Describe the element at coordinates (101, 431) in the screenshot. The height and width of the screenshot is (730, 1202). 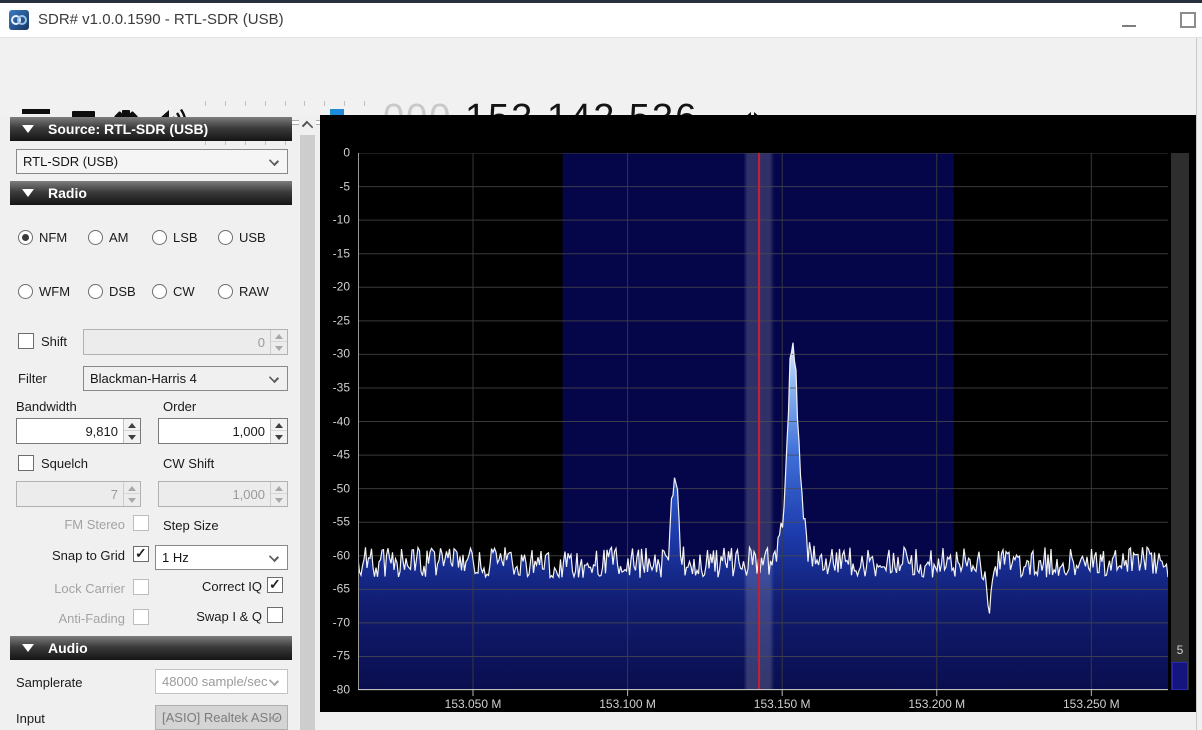
I see `bandwidth-value: 9,810` at that location.